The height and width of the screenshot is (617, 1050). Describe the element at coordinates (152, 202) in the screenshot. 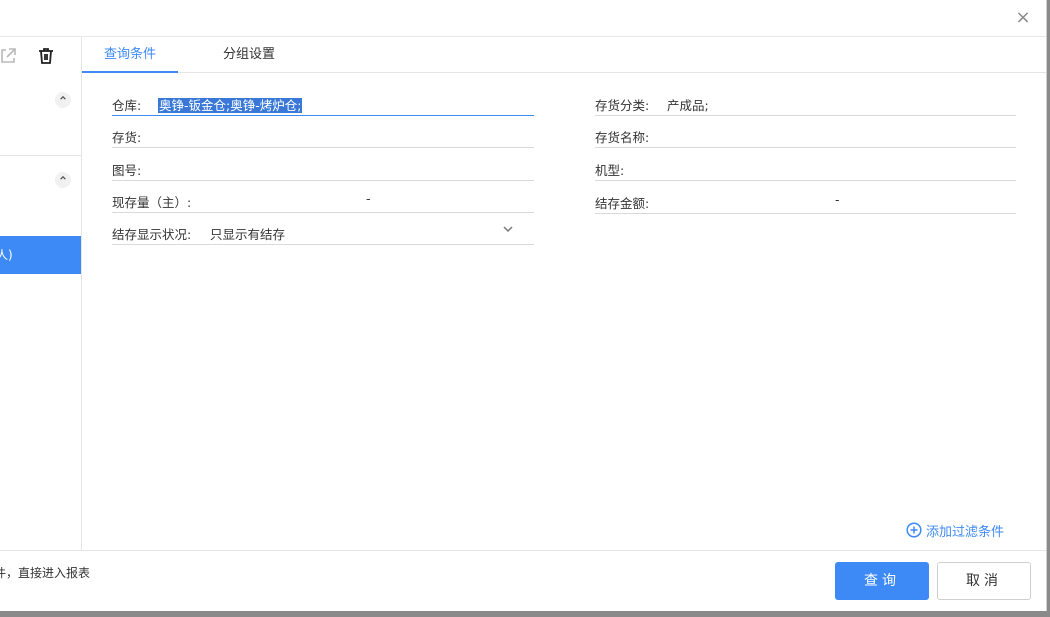

I see `current-qty-label: 现存量（主）:` at that location.